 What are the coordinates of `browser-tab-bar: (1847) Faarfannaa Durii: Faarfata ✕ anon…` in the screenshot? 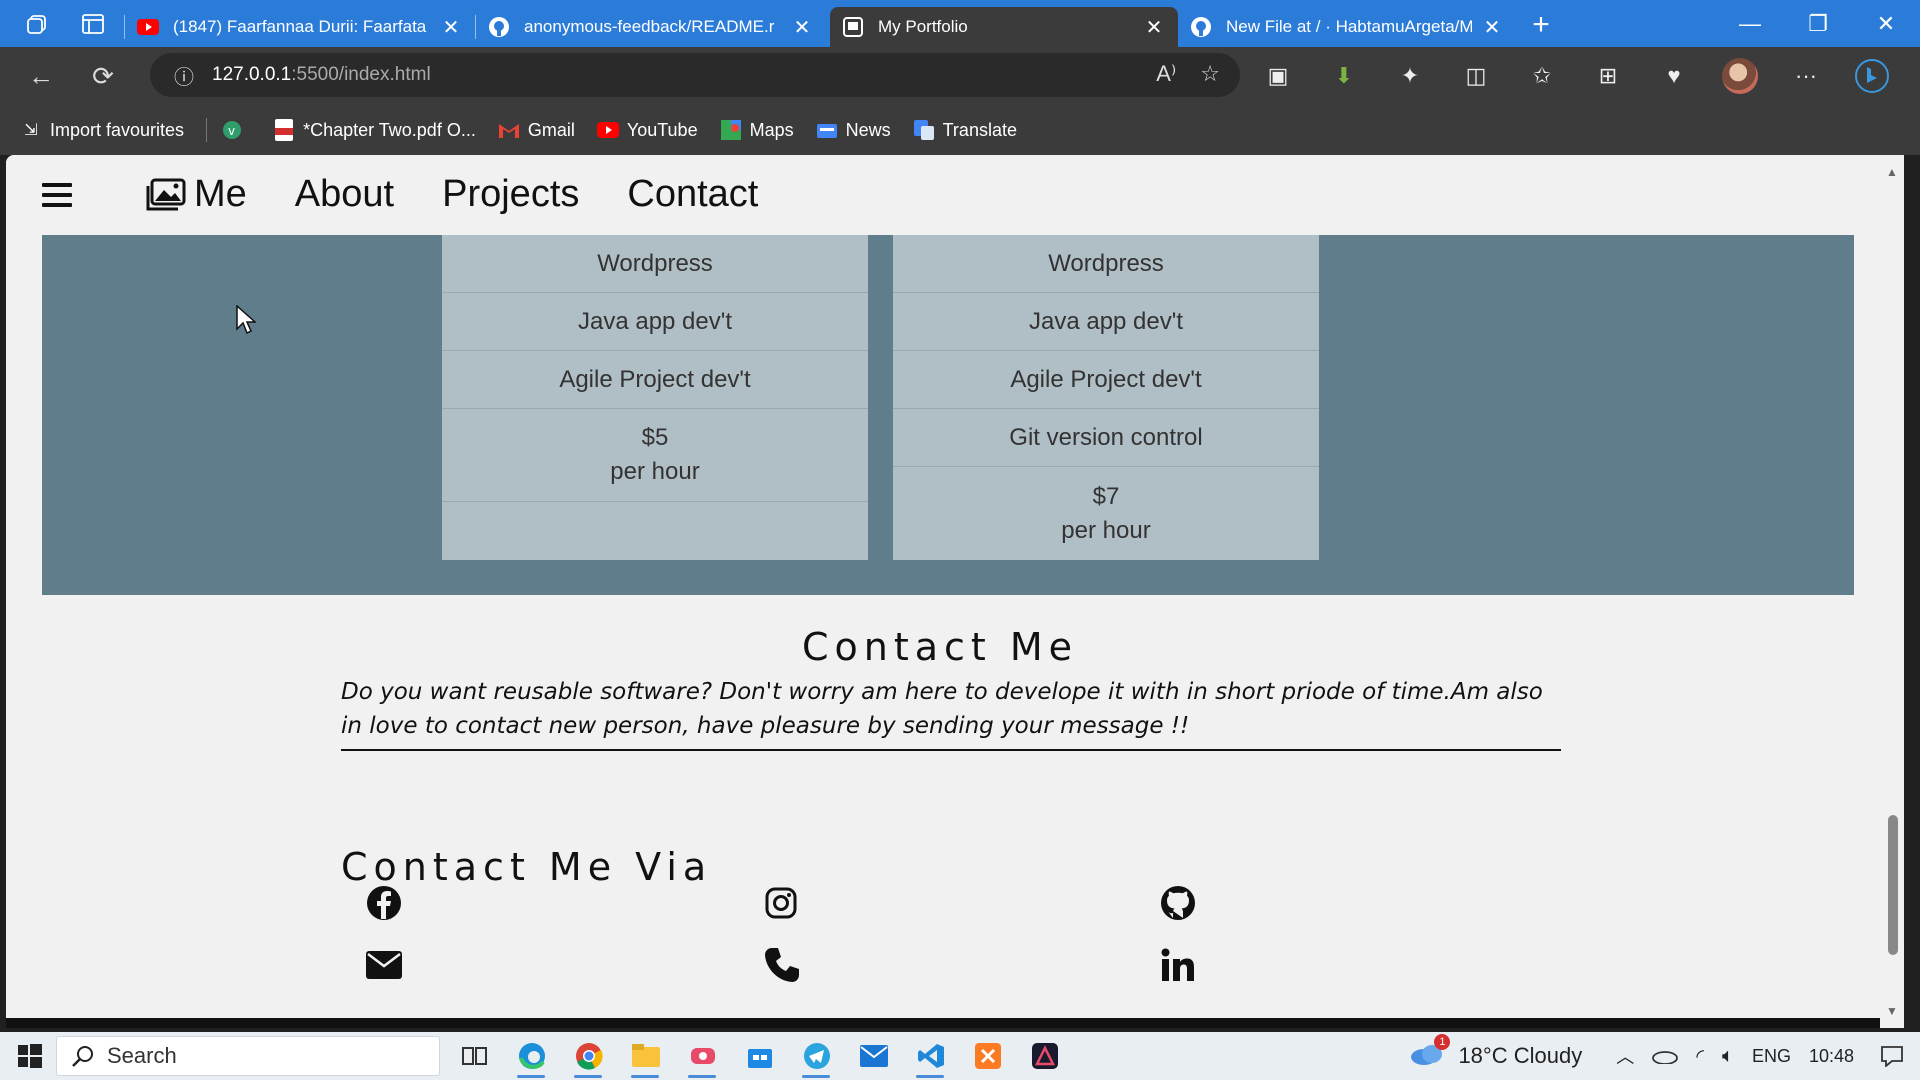 It's located at (960, 23).